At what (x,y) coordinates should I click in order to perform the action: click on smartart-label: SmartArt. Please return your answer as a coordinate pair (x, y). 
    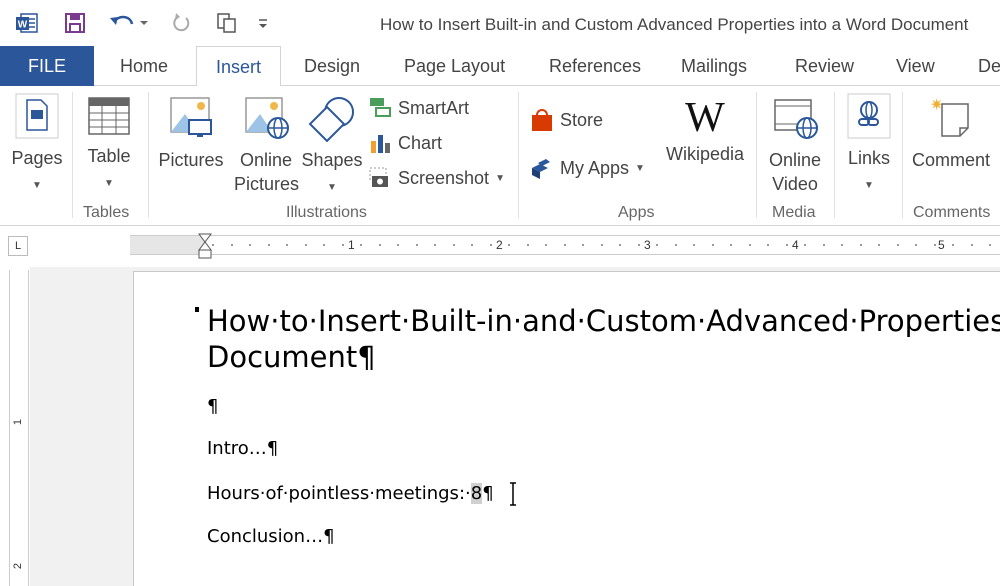
    Looking at the image, I should click on (434, 107).